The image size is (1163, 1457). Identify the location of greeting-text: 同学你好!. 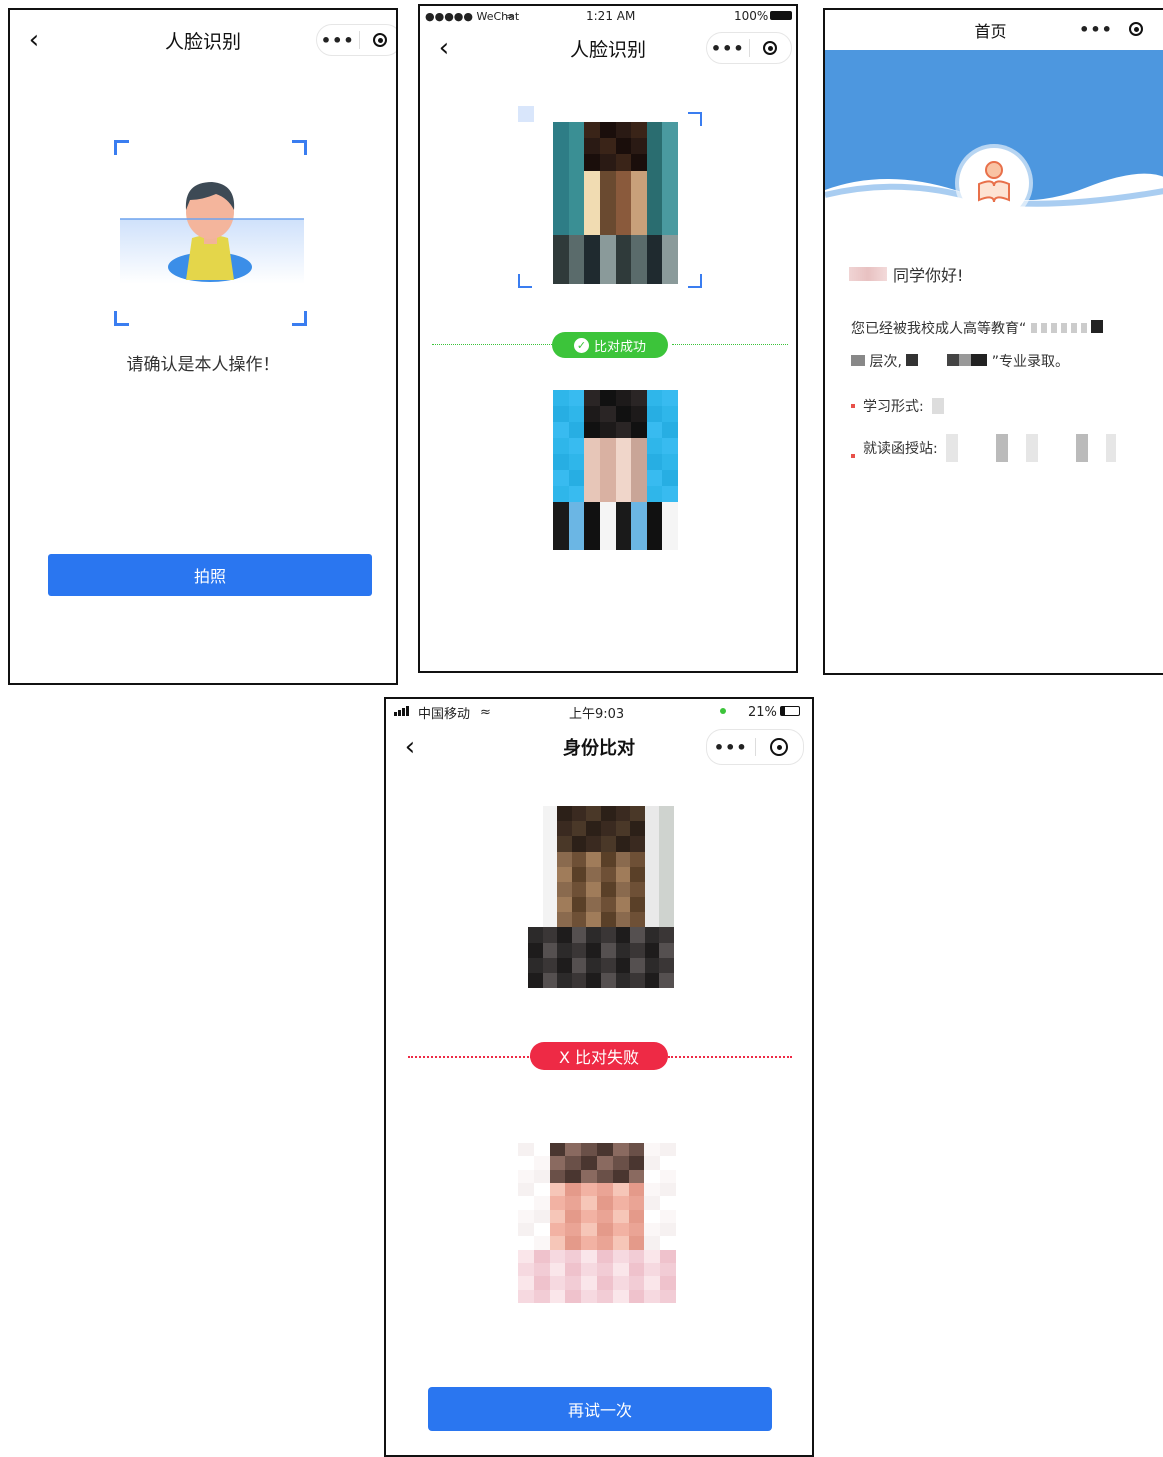
(928, 275).